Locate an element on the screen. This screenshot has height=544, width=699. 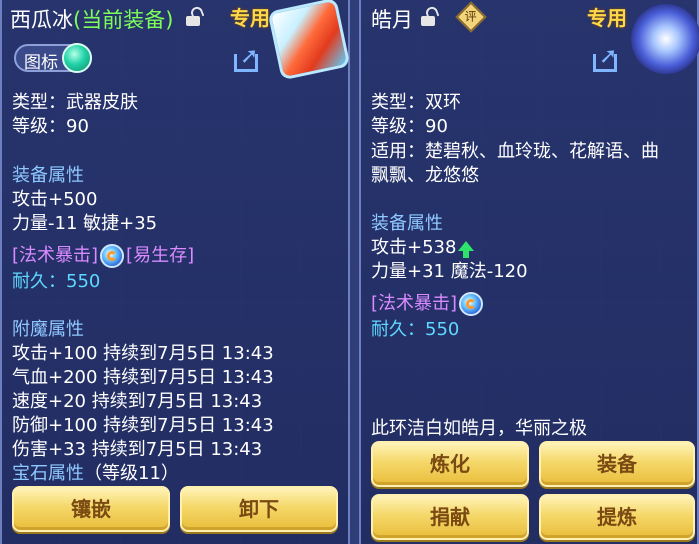
extract-button: 提炼 is located at coordinates (617, 517).